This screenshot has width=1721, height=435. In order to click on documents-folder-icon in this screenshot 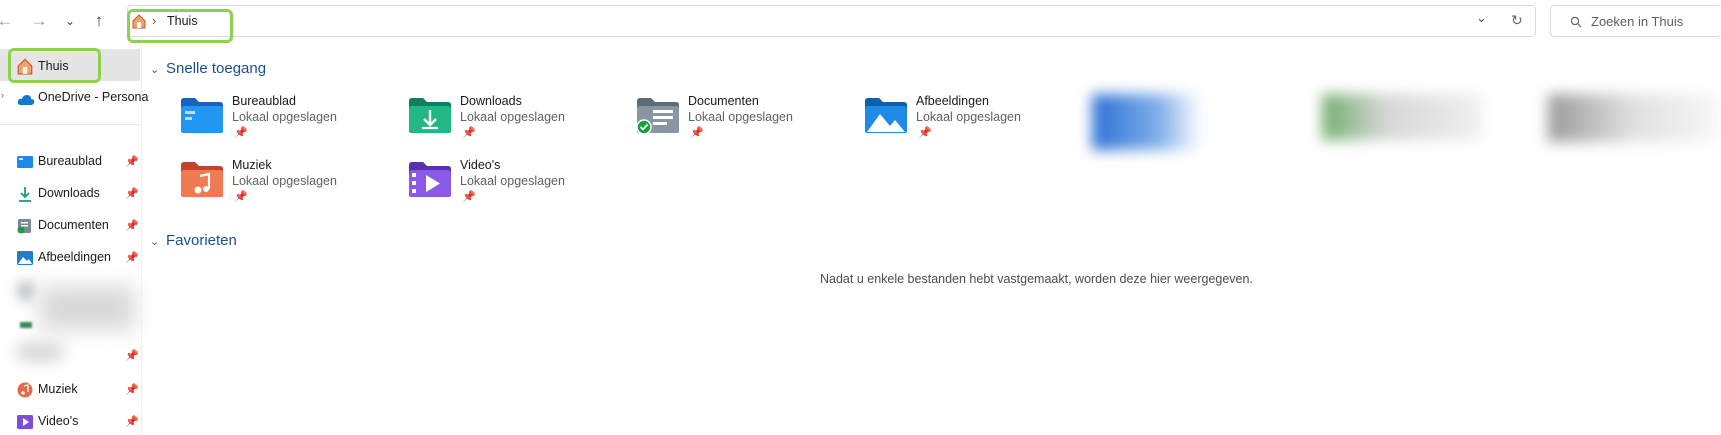, I will do `click(657, 116)`.